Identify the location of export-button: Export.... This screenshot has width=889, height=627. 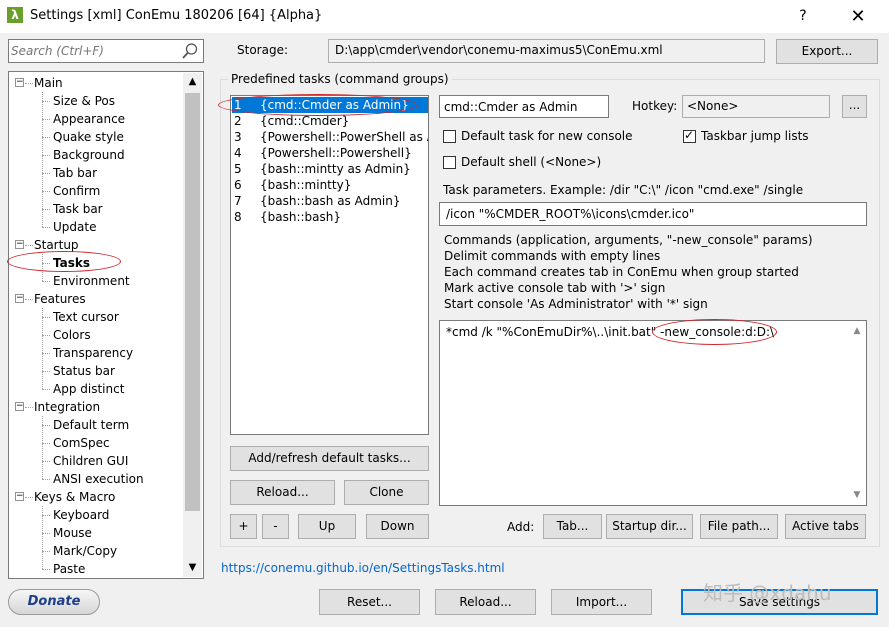
(827, 51).